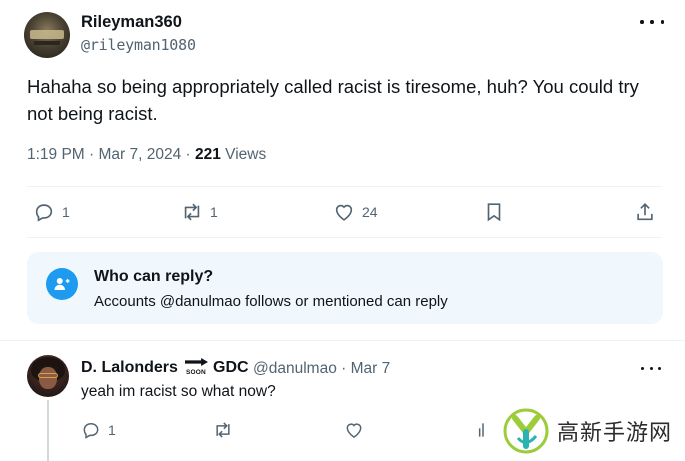  Describe the element at coordinates (355, 212) in the screenshot. I see `like-button: 24` at that location.